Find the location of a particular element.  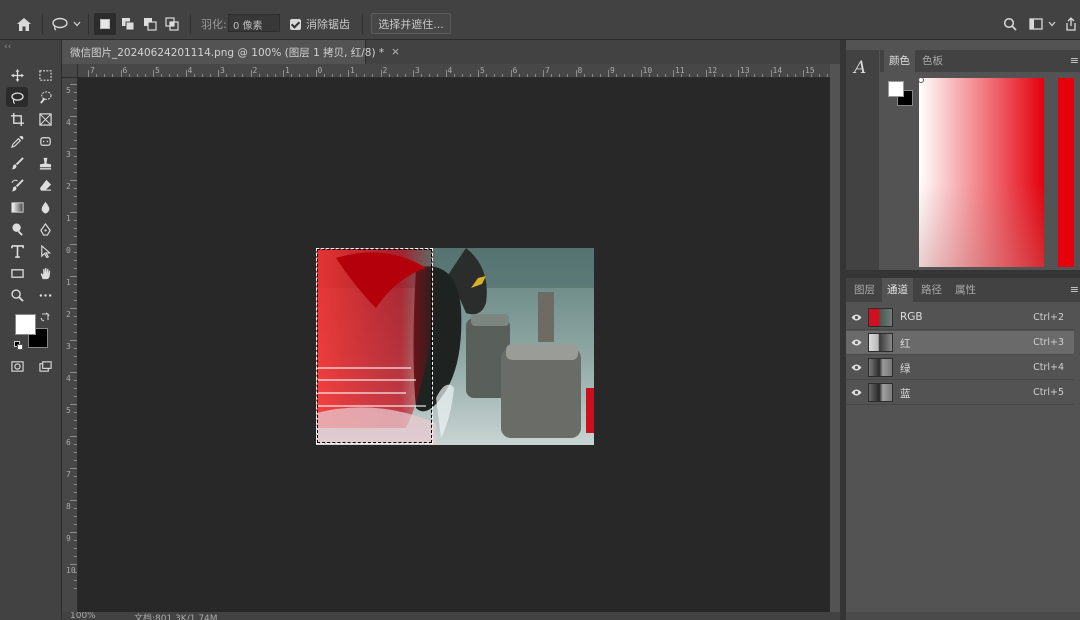

hand-tool is located at coordinates (45, 273).